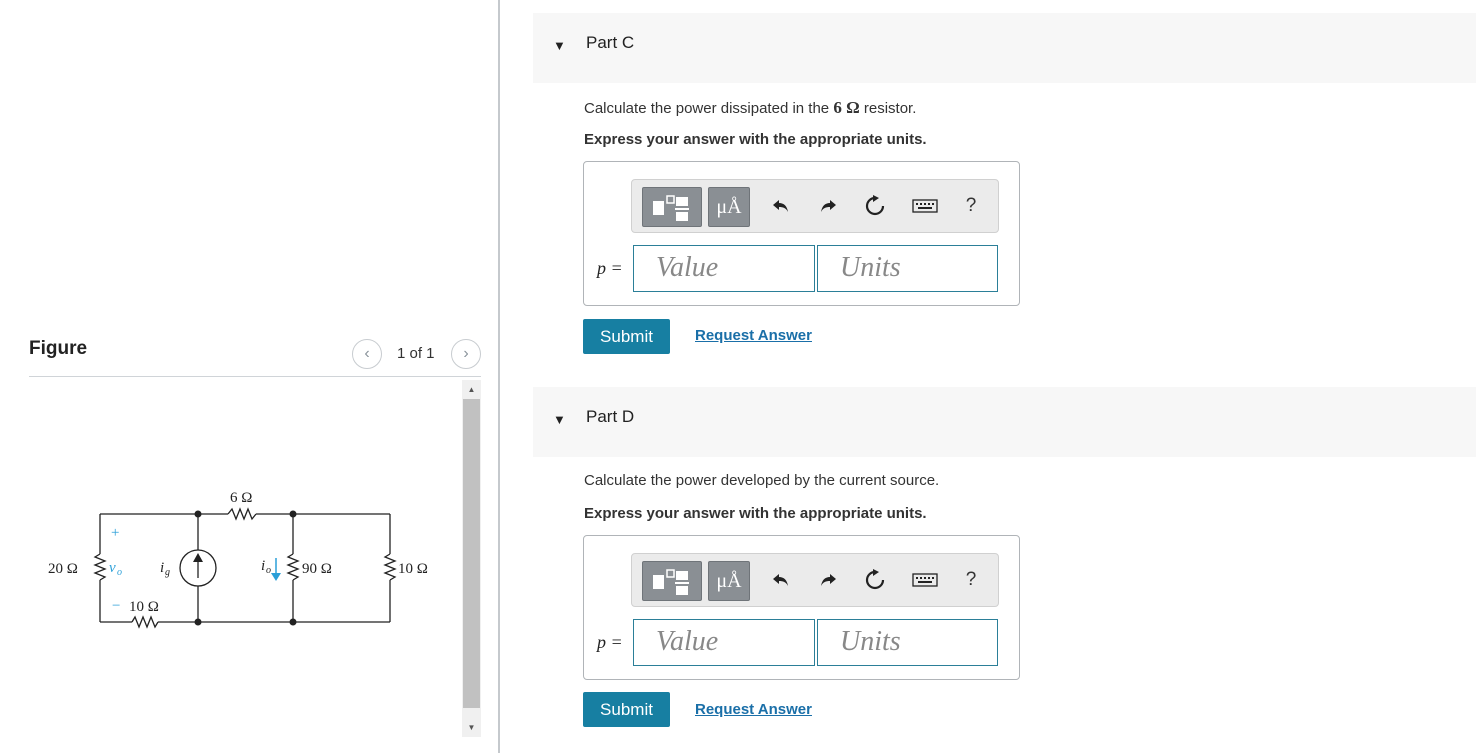  I want to click on part-d-title: Part D, so click(610, 416).